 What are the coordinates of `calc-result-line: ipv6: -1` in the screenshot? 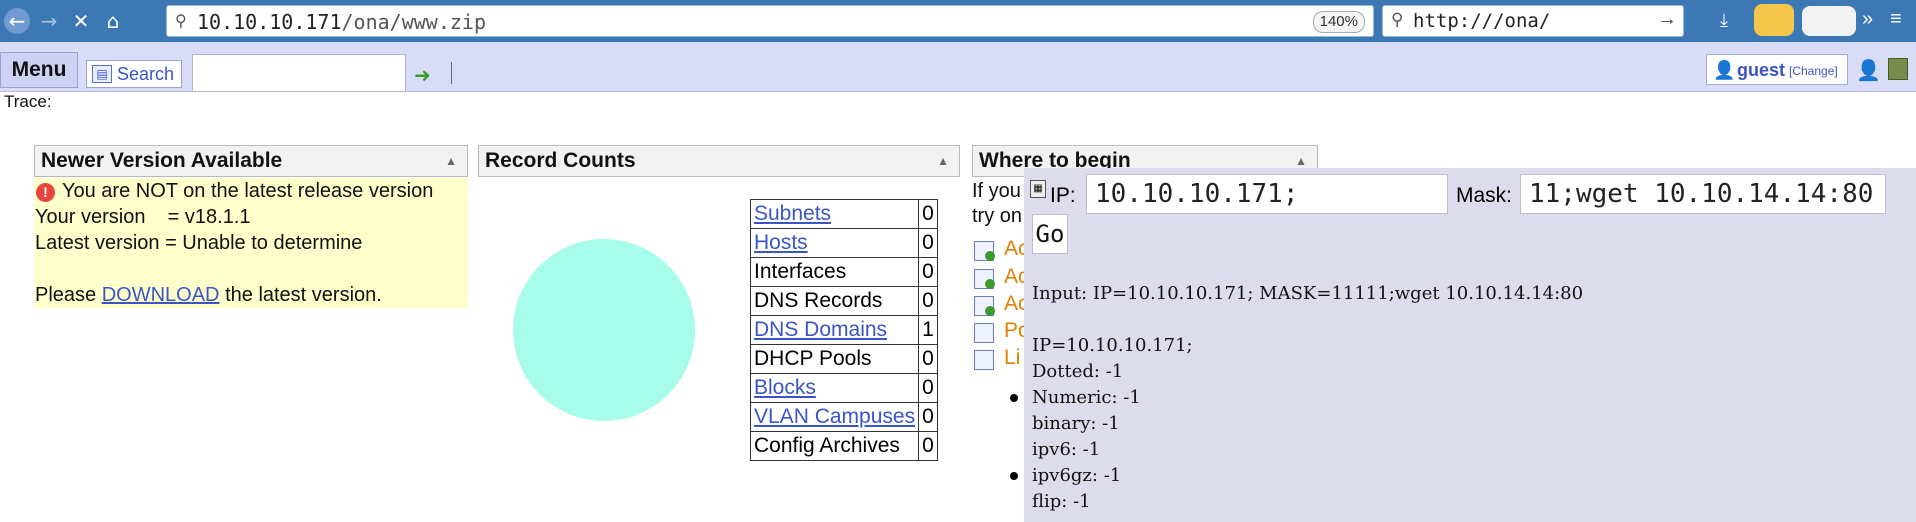 It's located at (1066, 449).